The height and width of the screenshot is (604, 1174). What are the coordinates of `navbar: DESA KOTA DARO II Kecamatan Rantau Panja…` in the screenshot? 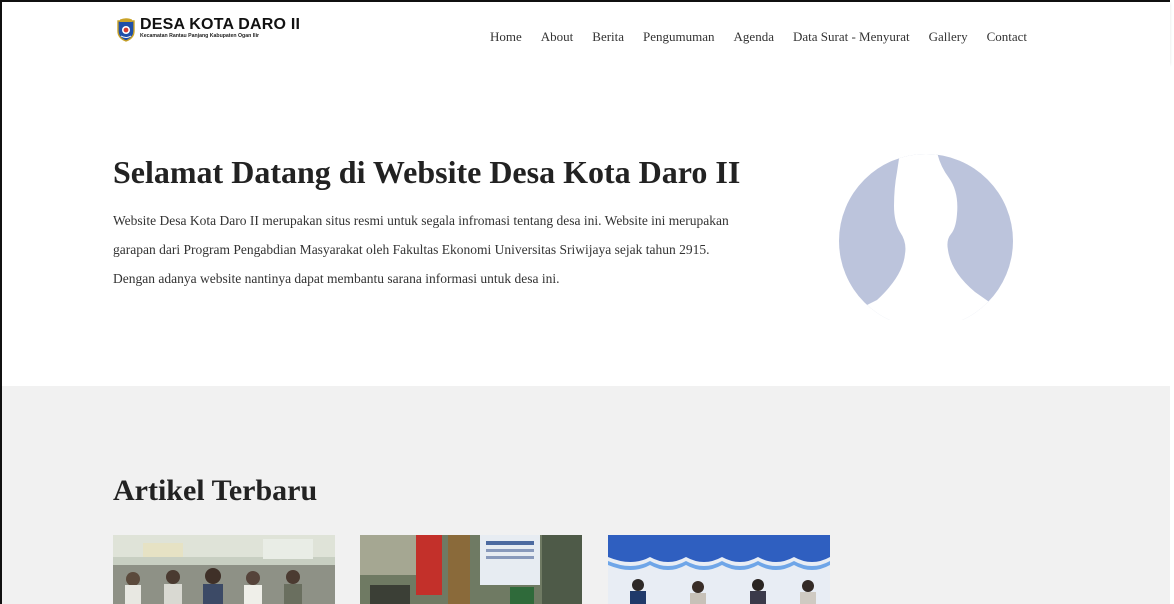 It's located at (586, 33).